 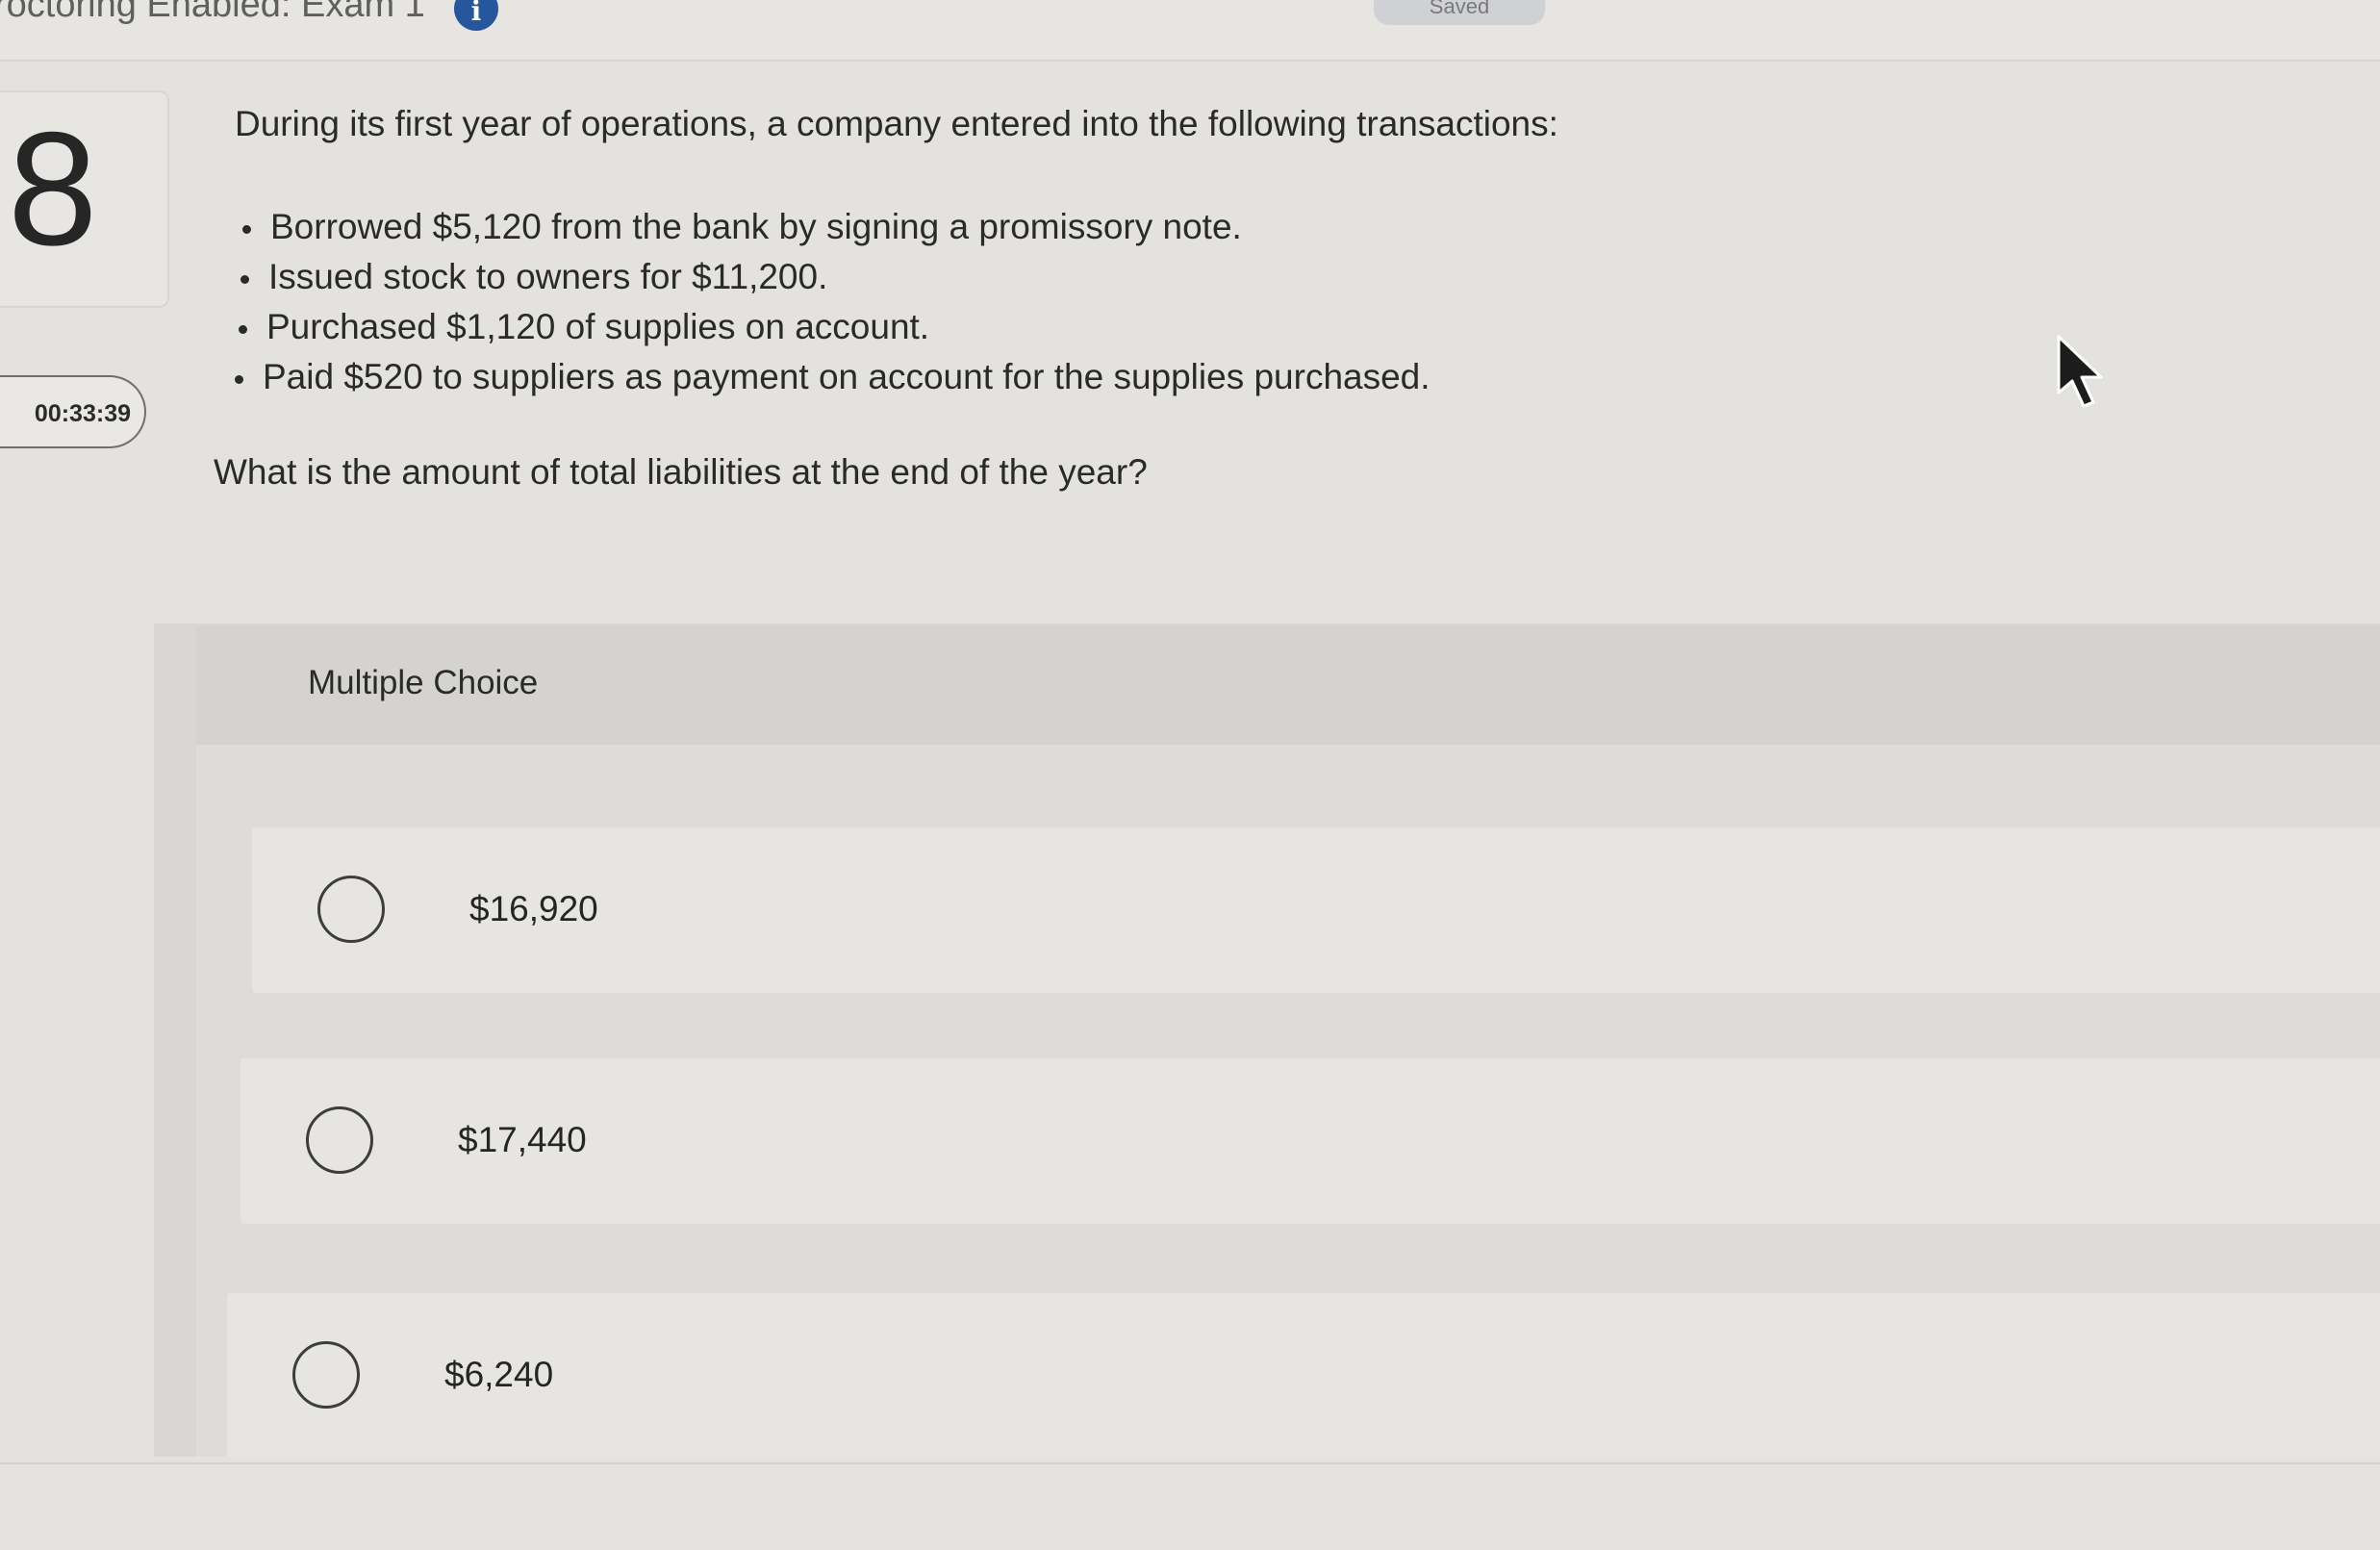 What do you see at coordinates (213, 12) in the screenshot?
I see `exam-title: roctoring Enabled: Exam 1` at bounding box center [213, 12].